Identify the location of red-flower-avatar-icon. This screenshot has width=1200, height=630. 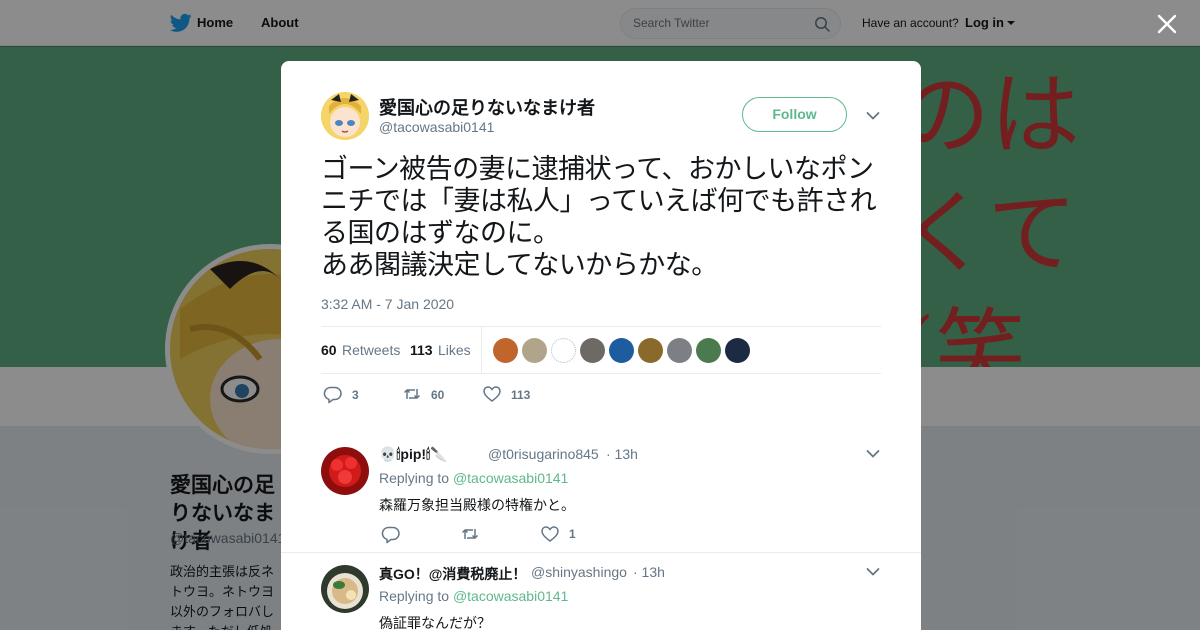
(345, 471).